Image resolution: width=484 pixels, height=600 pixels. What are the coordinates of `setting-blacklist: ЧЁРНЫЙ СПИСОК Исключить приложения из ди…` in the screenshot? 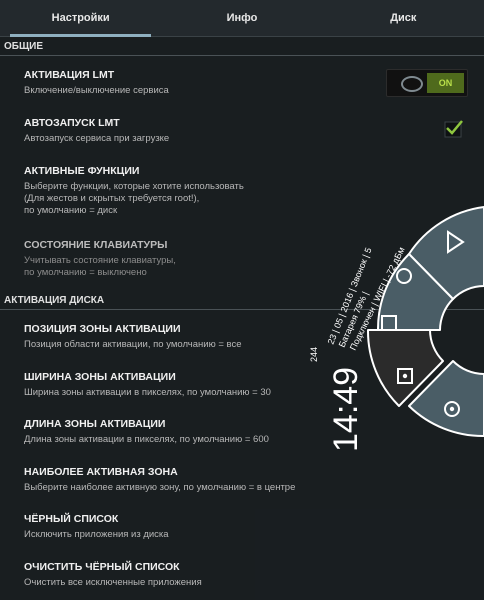 It's located at (204, 527).